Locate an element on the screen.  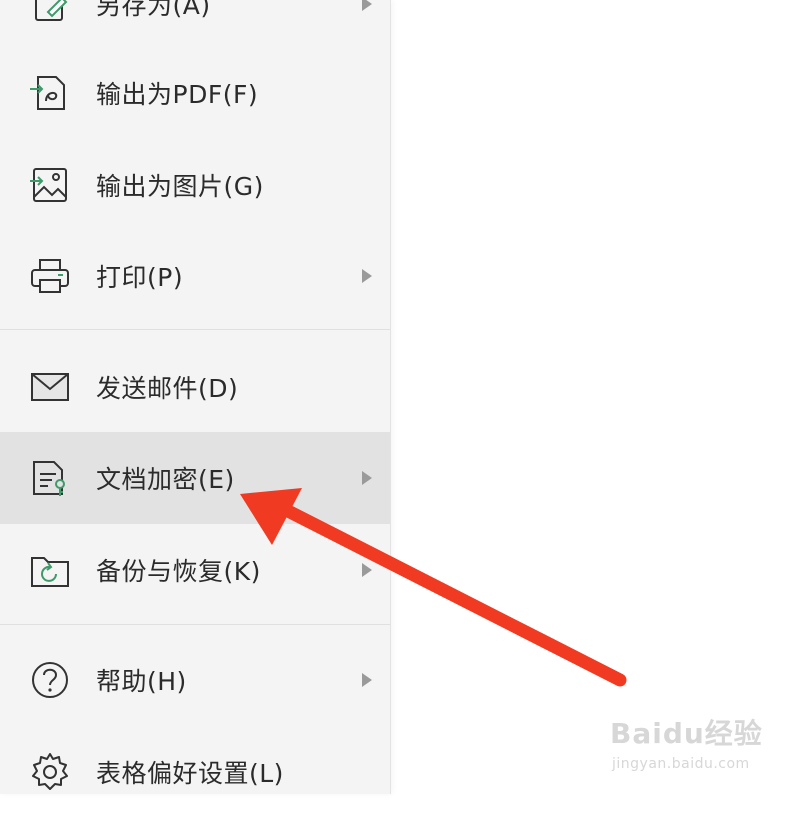
menu-item-label: 帮助(H) is located at coordinates (141, 681).